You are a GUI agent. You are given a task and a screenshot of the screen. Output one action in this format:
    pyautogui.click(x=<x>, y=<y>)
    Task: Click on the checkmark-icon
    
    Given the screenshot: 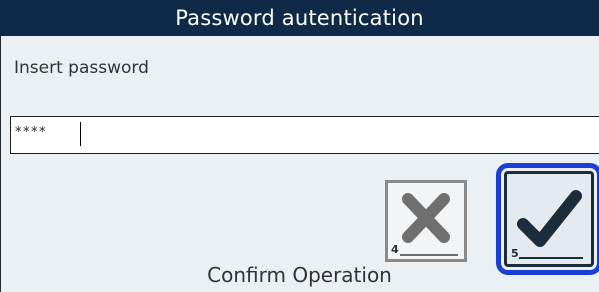 What is the action you would take?
    pyautogui.click(x=550, y=224)
    